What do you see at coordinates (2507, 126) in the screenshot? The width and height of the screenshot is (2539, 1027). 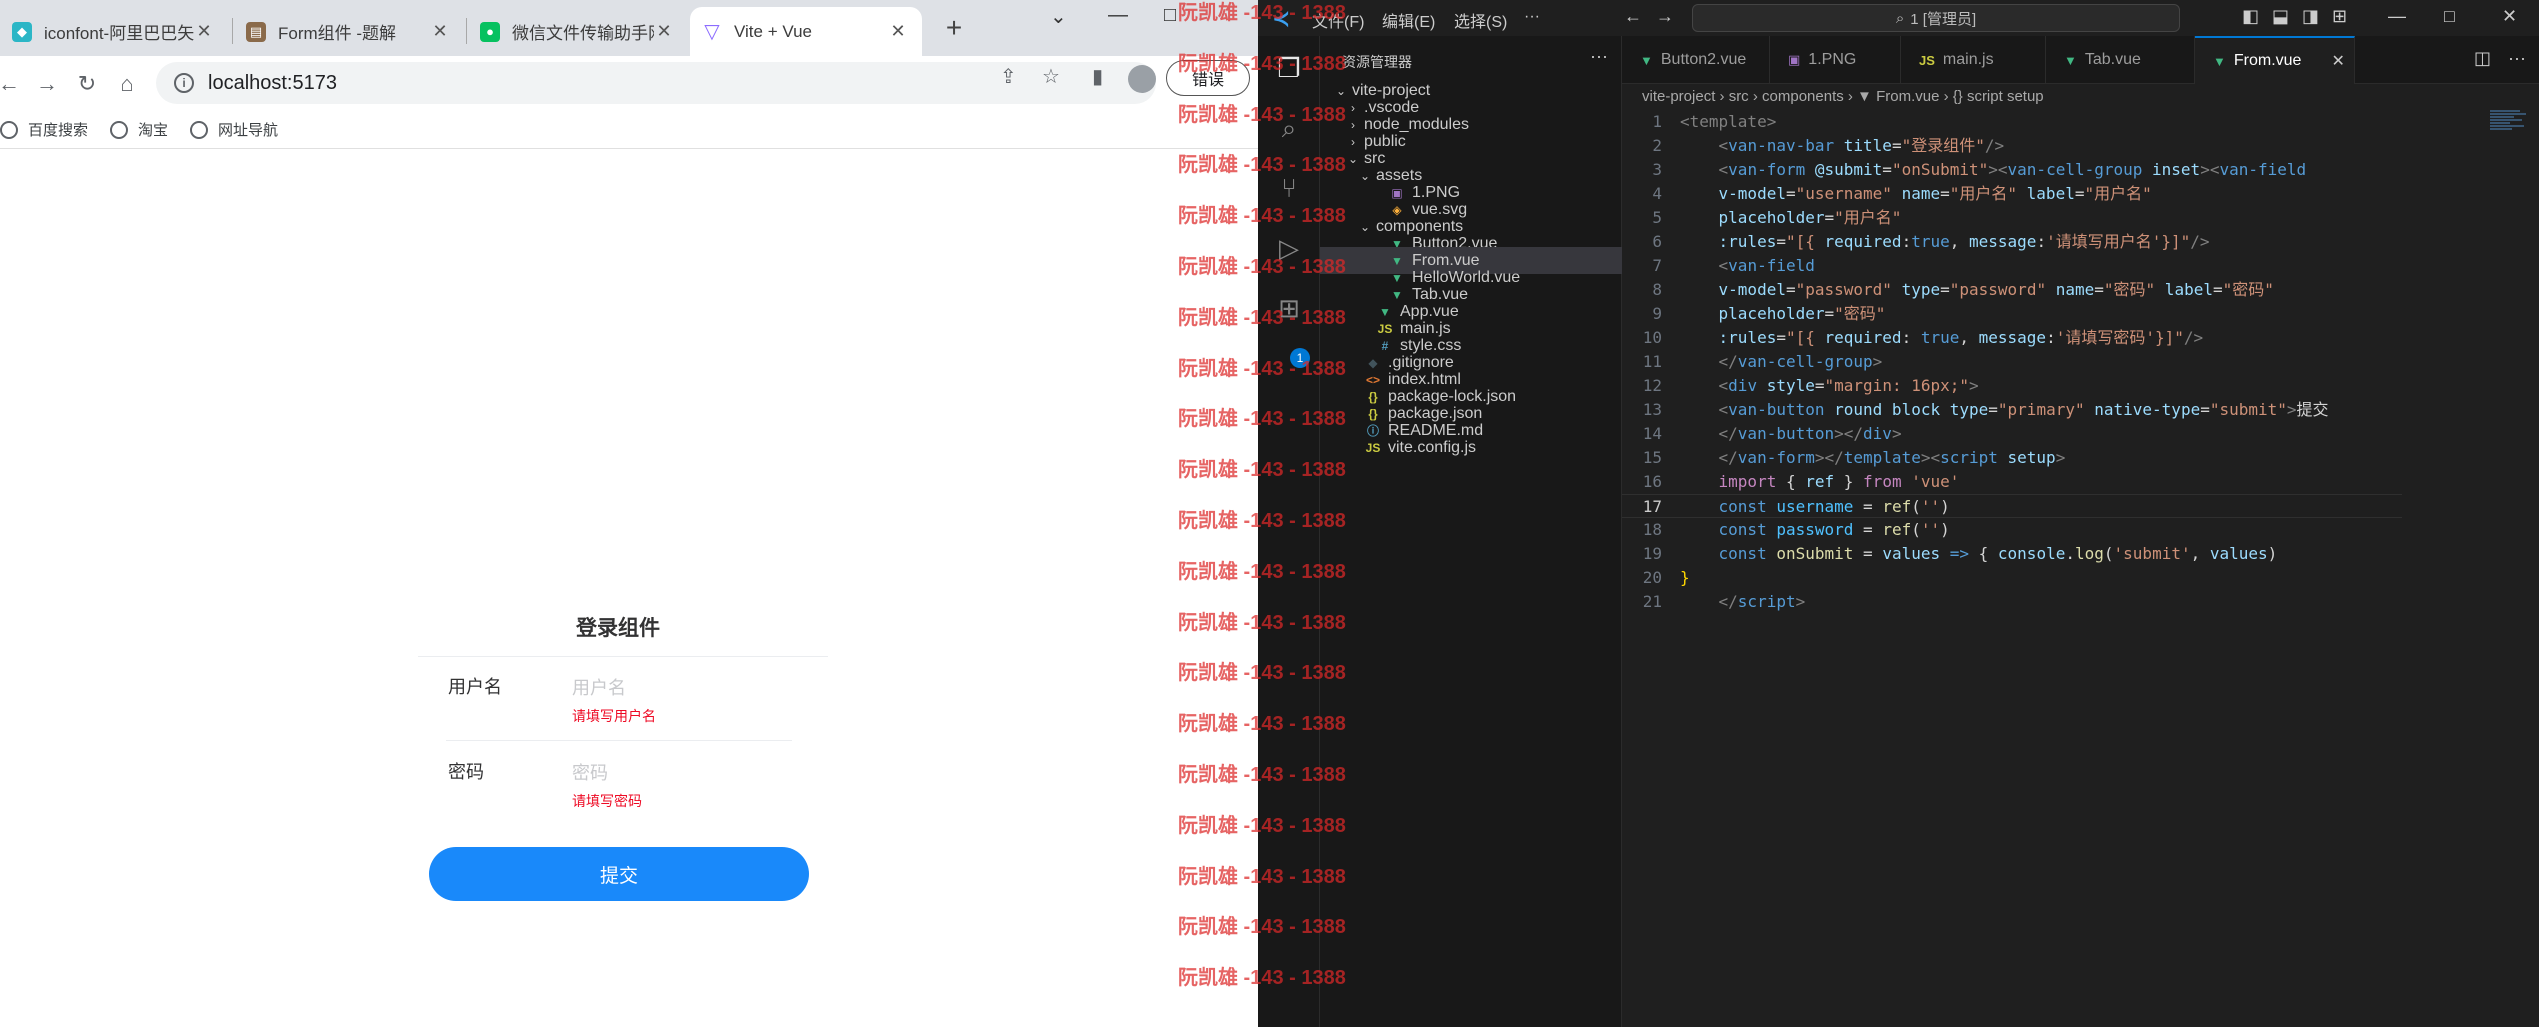 I see `minimap-line` at bounding box center [2507, 126].